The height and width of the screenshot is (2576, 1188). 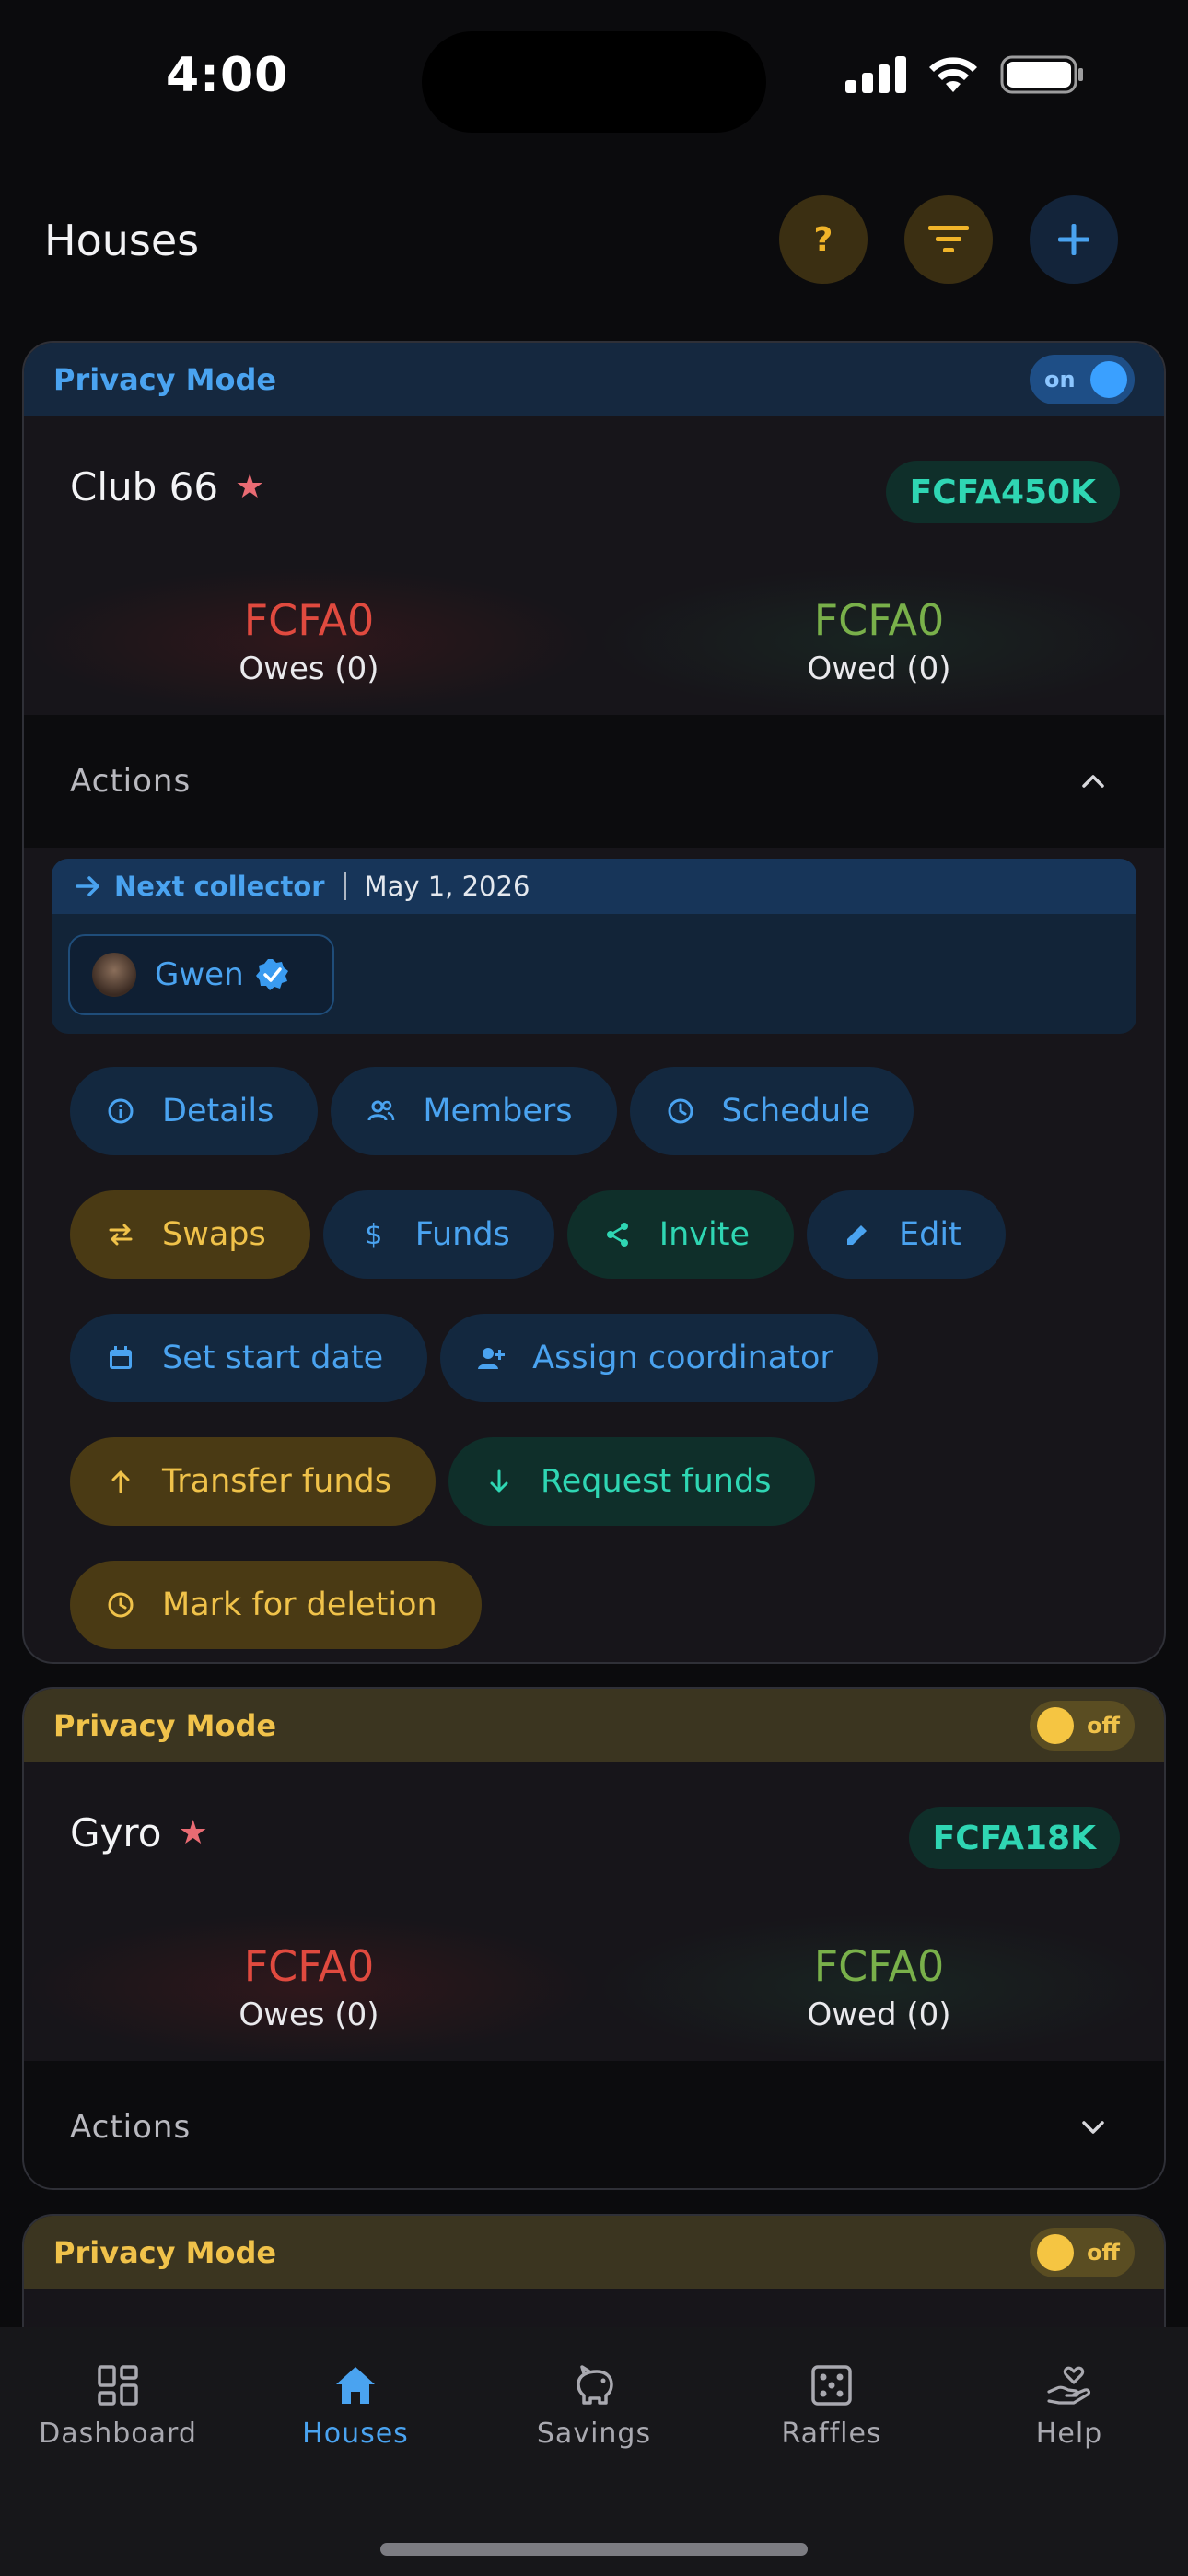 I want to click on status-icons, so click(x=965, y=74).